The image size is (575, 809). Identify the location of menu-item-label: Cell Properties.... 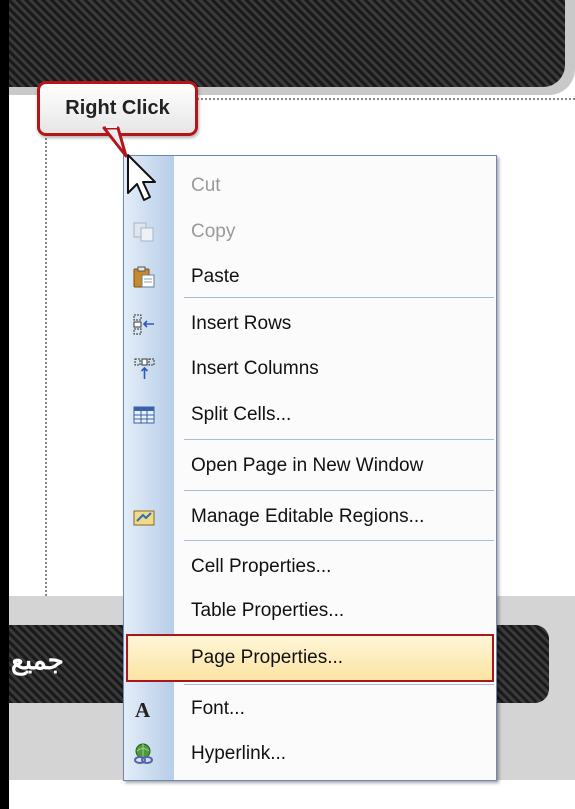
(261, 566).